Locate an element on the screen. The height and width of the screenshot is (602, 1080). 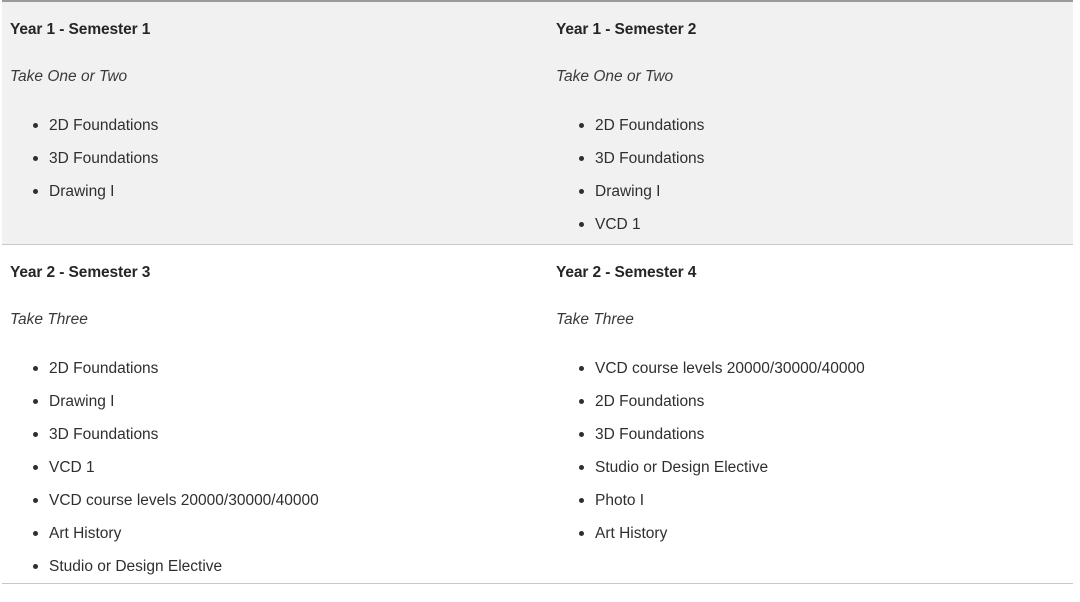
course-label: Photo I is located at coordinates (620, 500).